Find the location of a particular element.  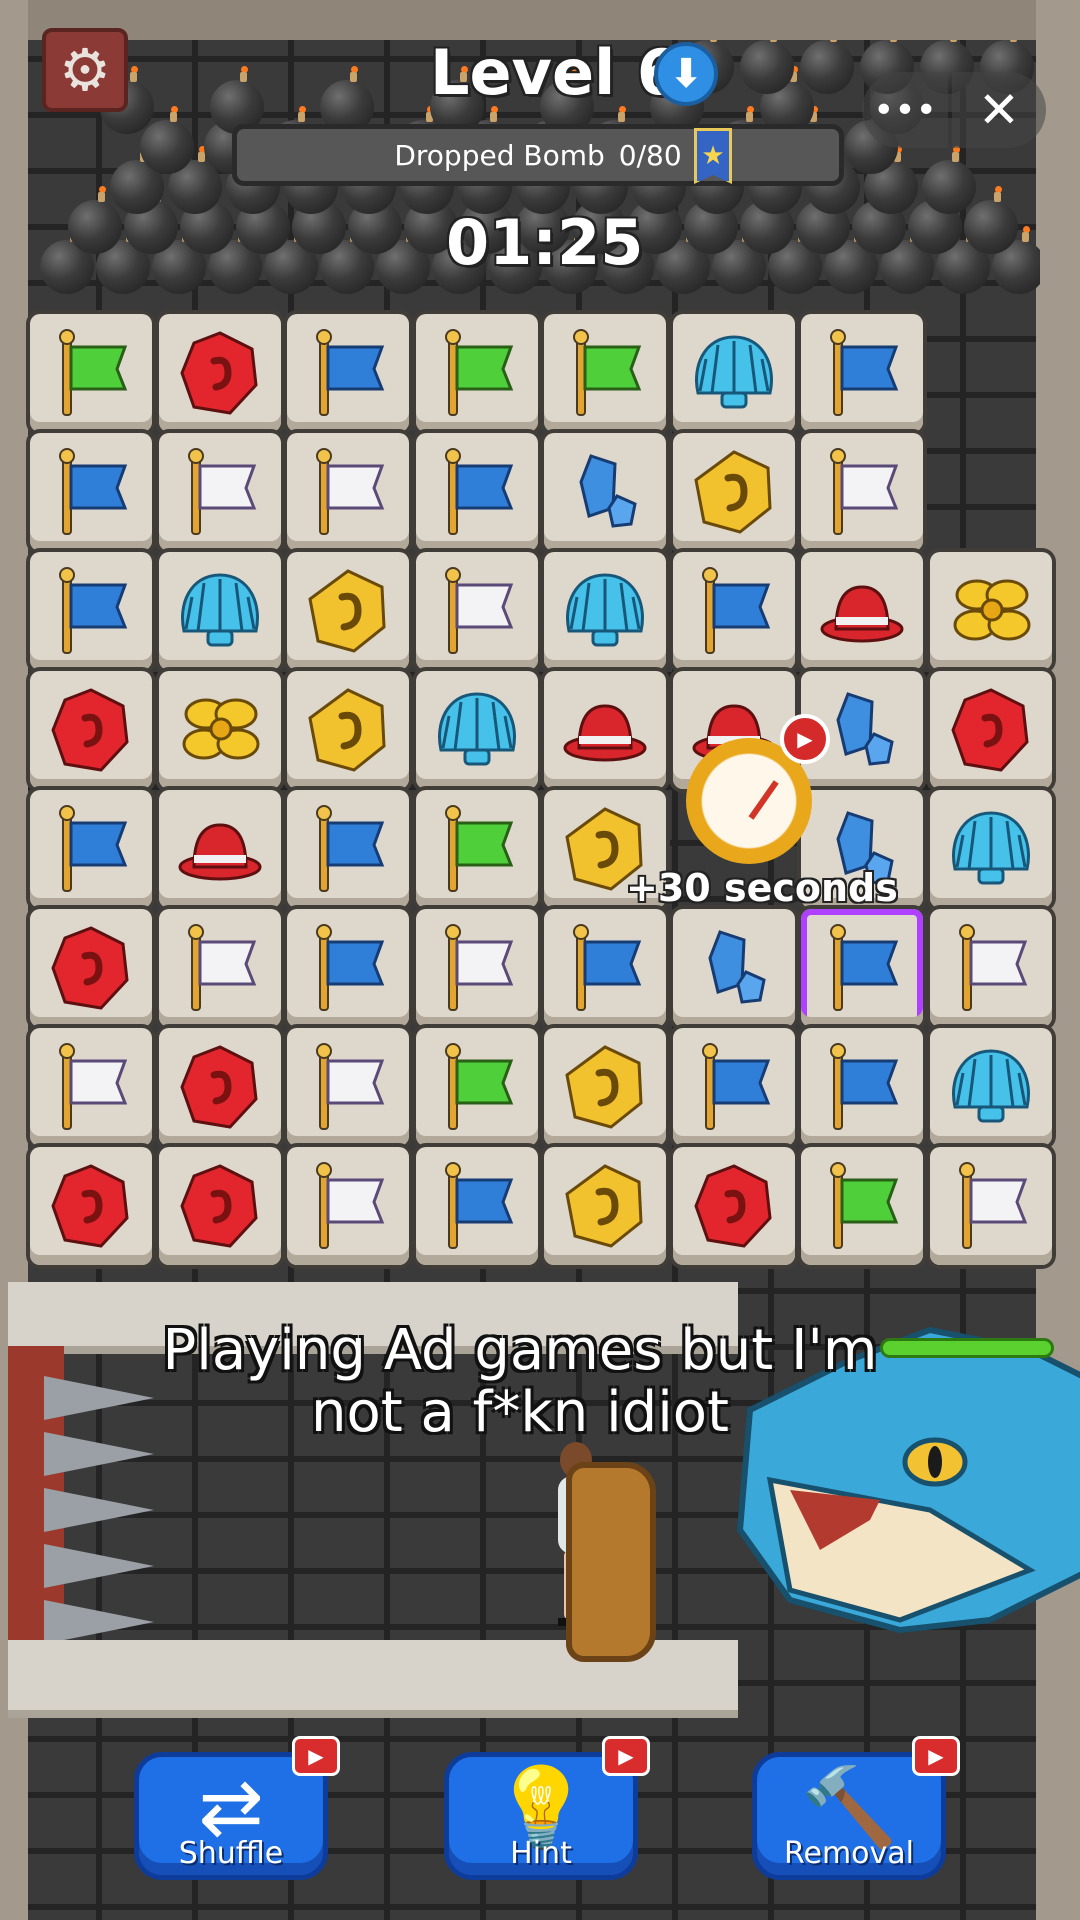

level-title: Level 6 is located at coordinates (555, 72).